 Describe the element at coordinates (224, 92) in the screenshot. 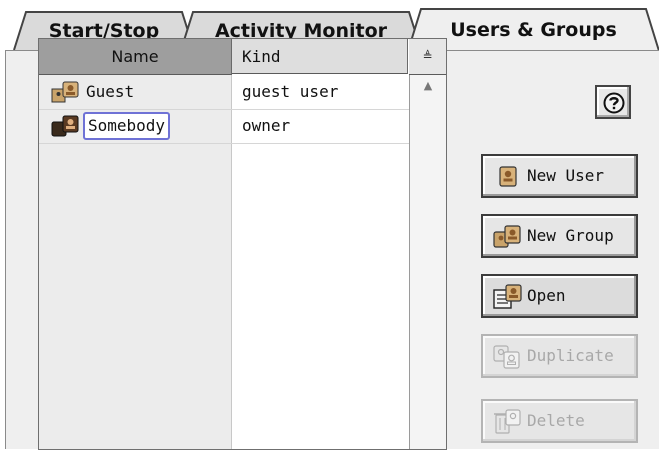

I see `list-row-guest: Guest guest user` at that location.